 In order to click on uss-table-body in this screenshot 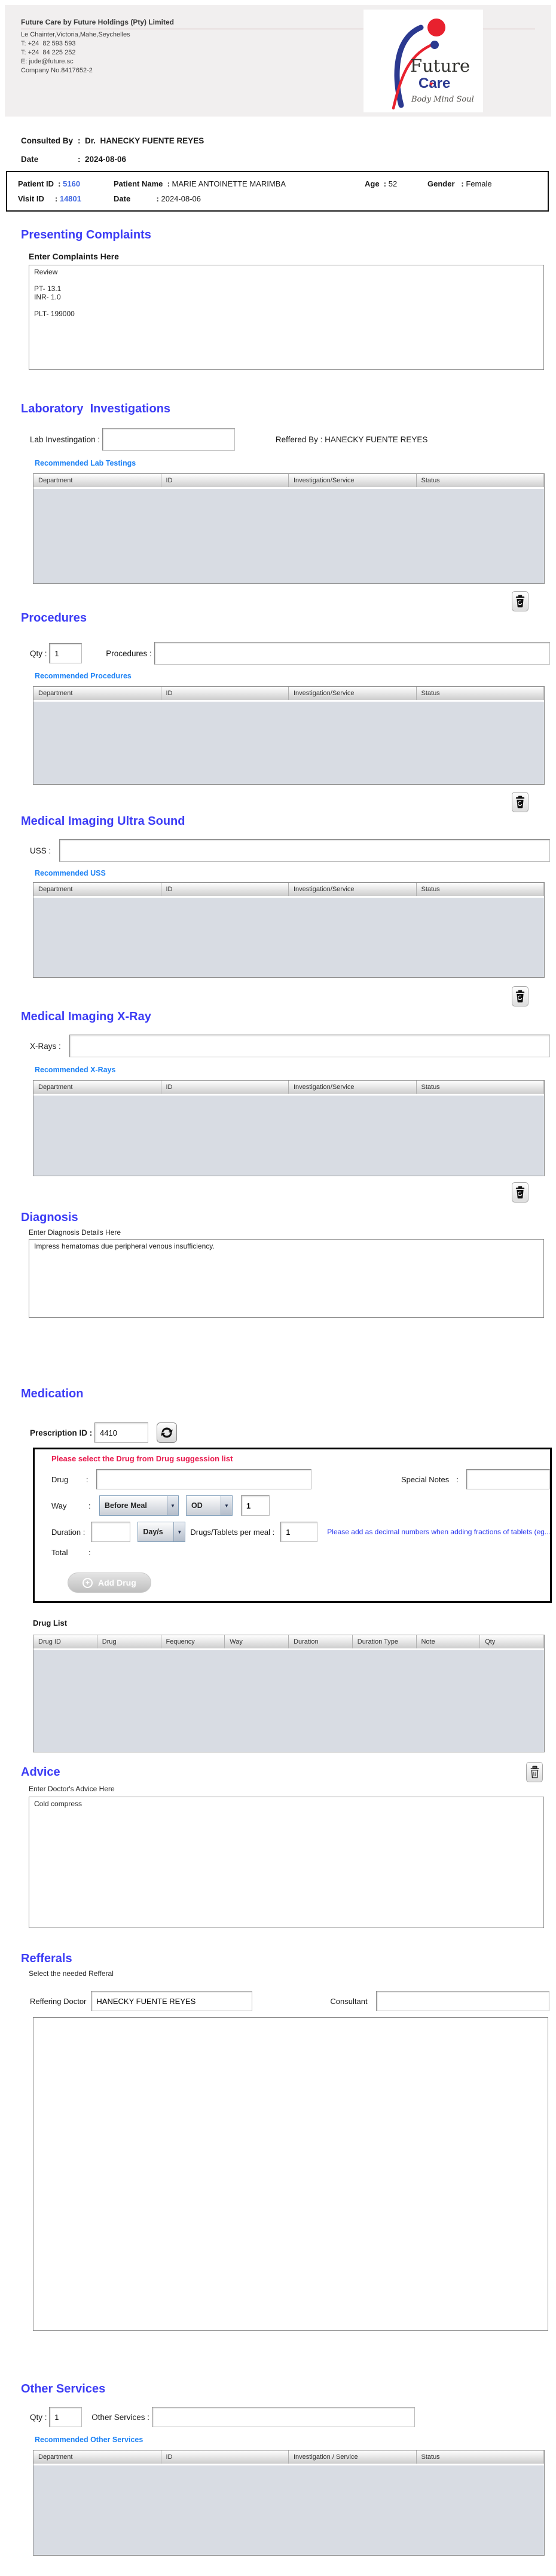, I will do `click(289, 937)`.